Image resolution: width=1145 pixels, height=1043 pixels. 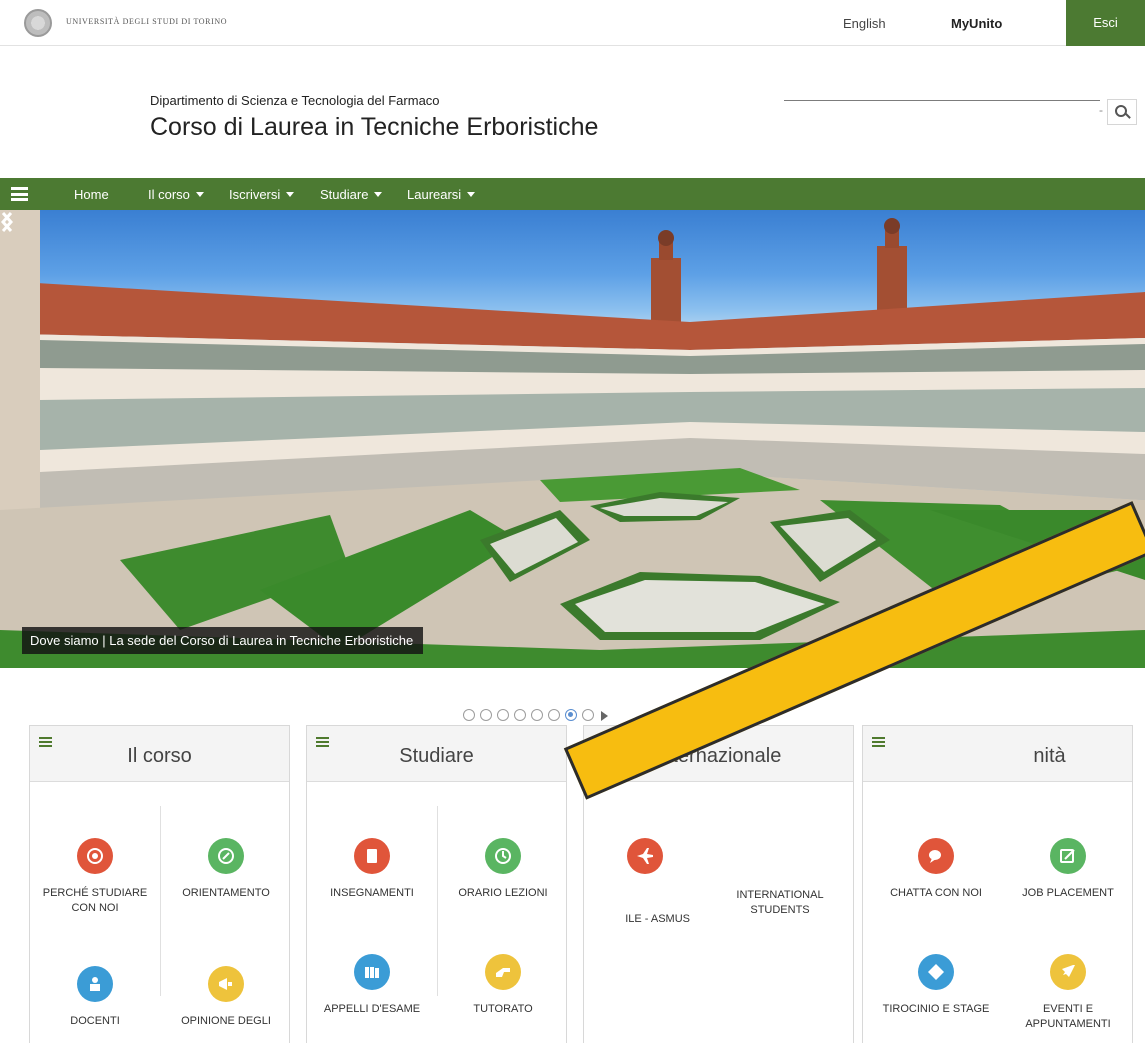 What do you see at coordinates (1068, 972) in the screenshot?
I see `rocket-icon` at bounding box center [1068, 972].